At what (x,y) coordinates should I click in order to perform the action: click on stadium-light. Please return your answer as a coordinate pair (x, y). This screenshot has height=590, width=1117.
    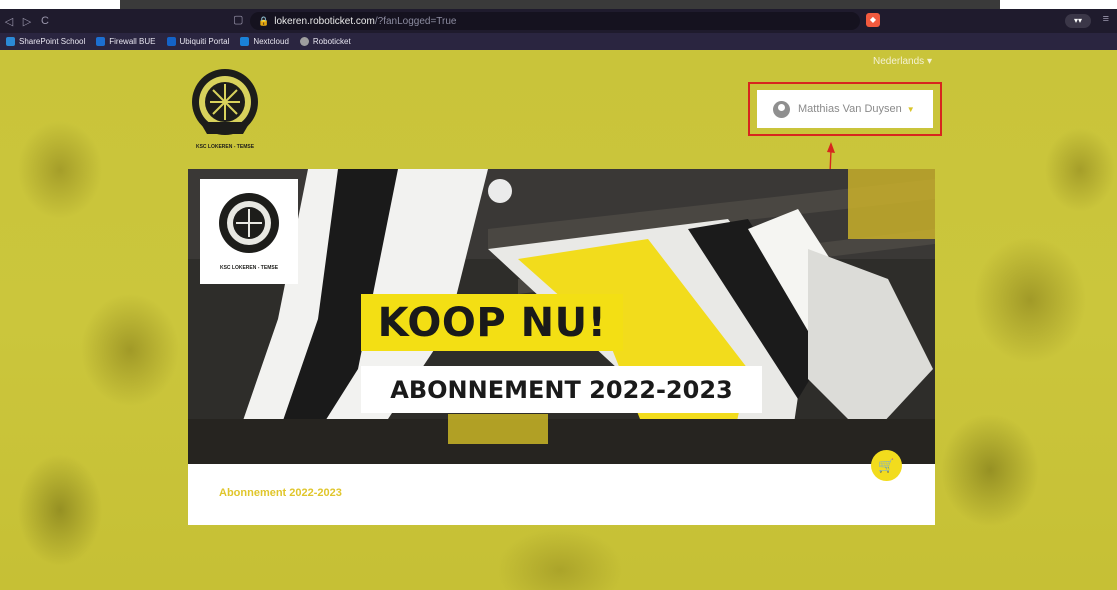
    Looking at the image, I should click on (500, 191).